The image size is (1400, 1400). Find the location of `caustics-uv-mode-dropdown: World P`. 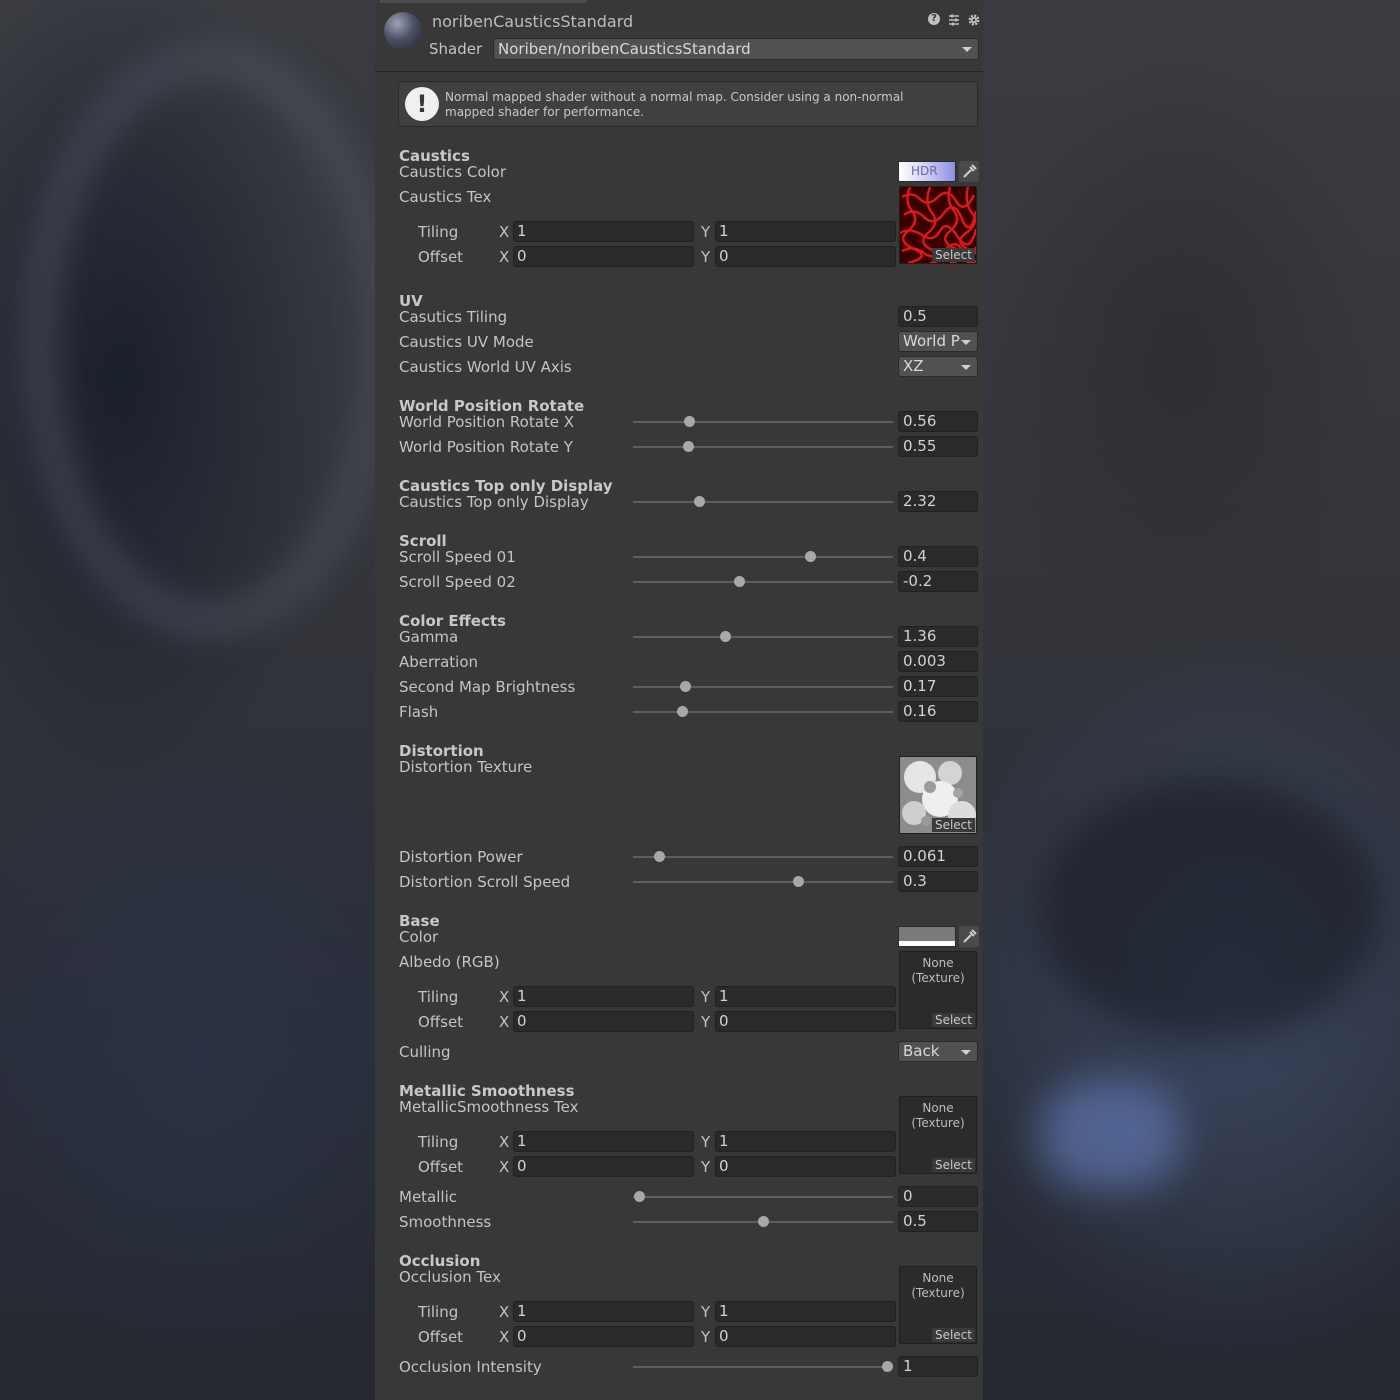

caustics-uv-mode-dropdown: World P is located at coordinates (938, 341).